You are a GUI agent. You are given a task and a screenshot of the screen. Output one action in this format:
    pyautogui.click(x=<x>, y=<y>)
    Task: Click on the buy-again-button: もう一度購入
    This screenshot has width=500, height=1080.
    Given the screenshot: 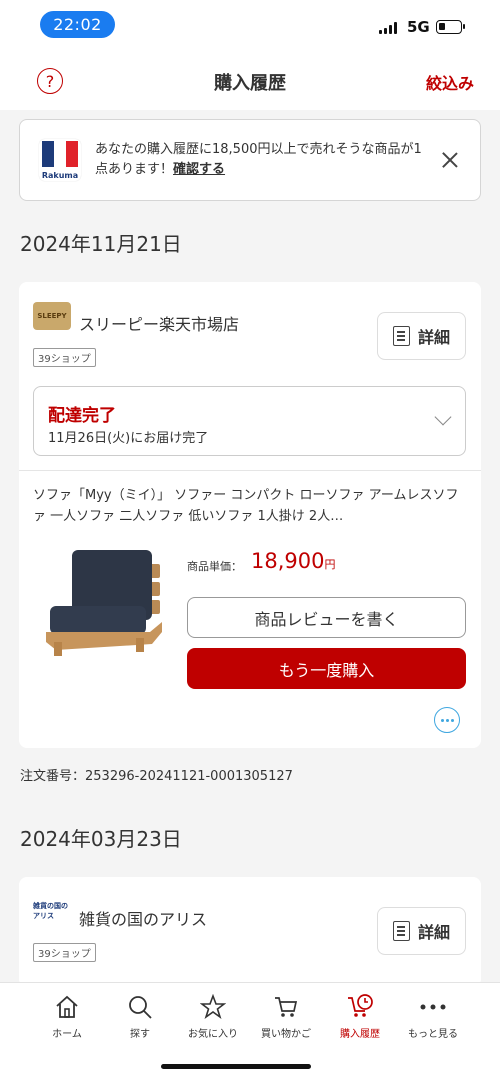 What is the action you would take?
    pyautogui.click(x=326, y=668)
    